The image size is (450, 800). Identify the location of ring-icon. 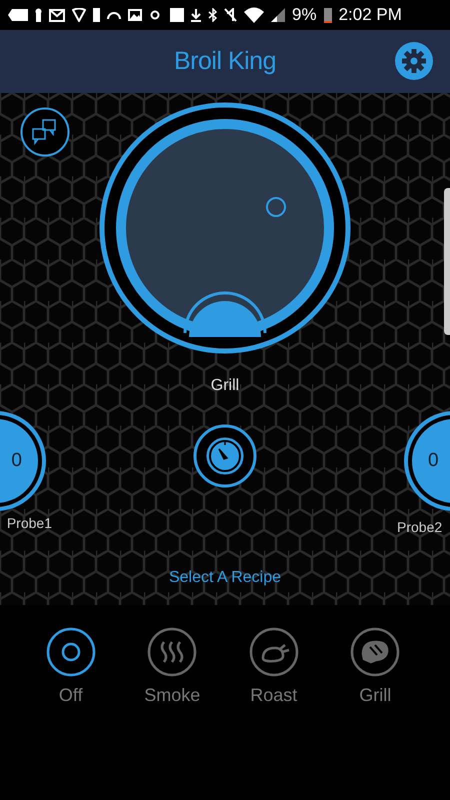
(71, 652).